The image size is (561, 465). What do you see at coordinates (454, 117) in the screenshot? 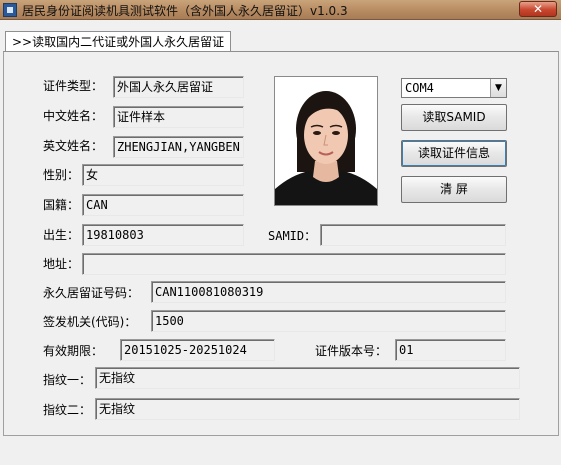
I see `read-samid-button: 读取SAMID` at bounding box center [454, 117].